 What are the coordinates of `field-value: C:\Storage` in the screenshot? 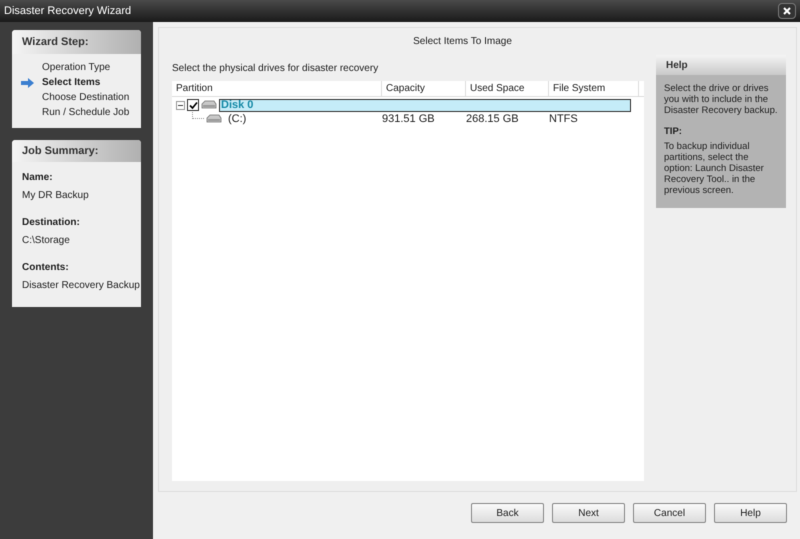 It's located at (46, 241).